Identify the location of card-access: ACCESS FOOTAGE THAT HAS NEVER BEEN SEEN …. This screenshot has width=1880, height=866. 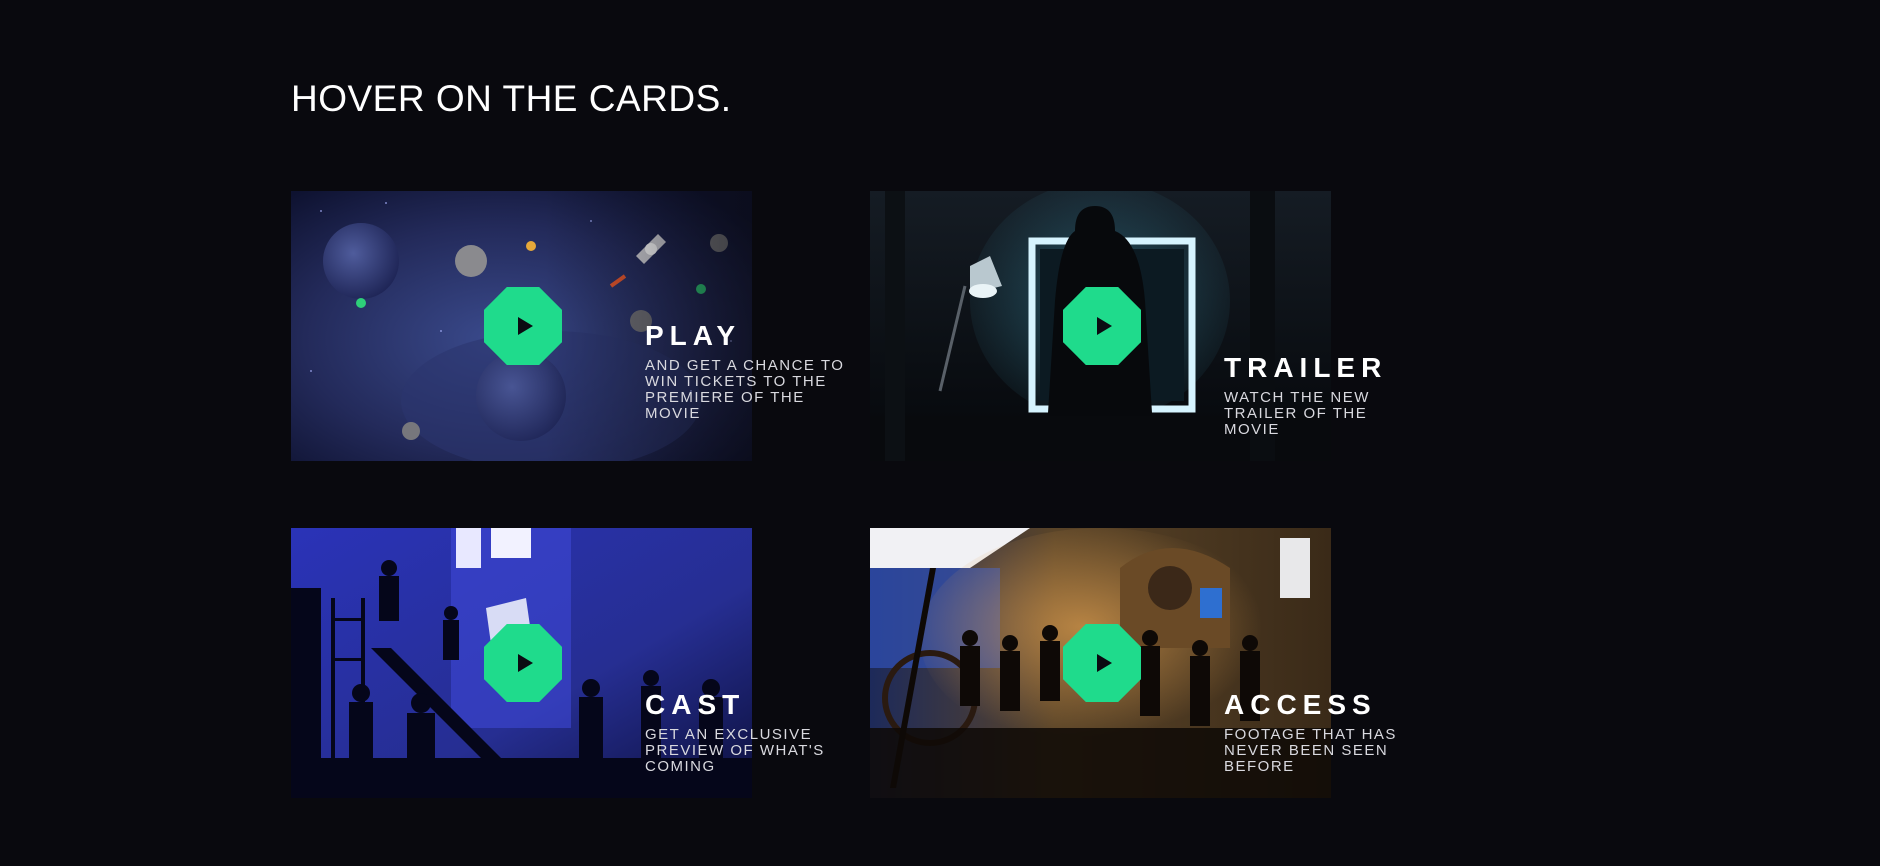
(1132, 663).